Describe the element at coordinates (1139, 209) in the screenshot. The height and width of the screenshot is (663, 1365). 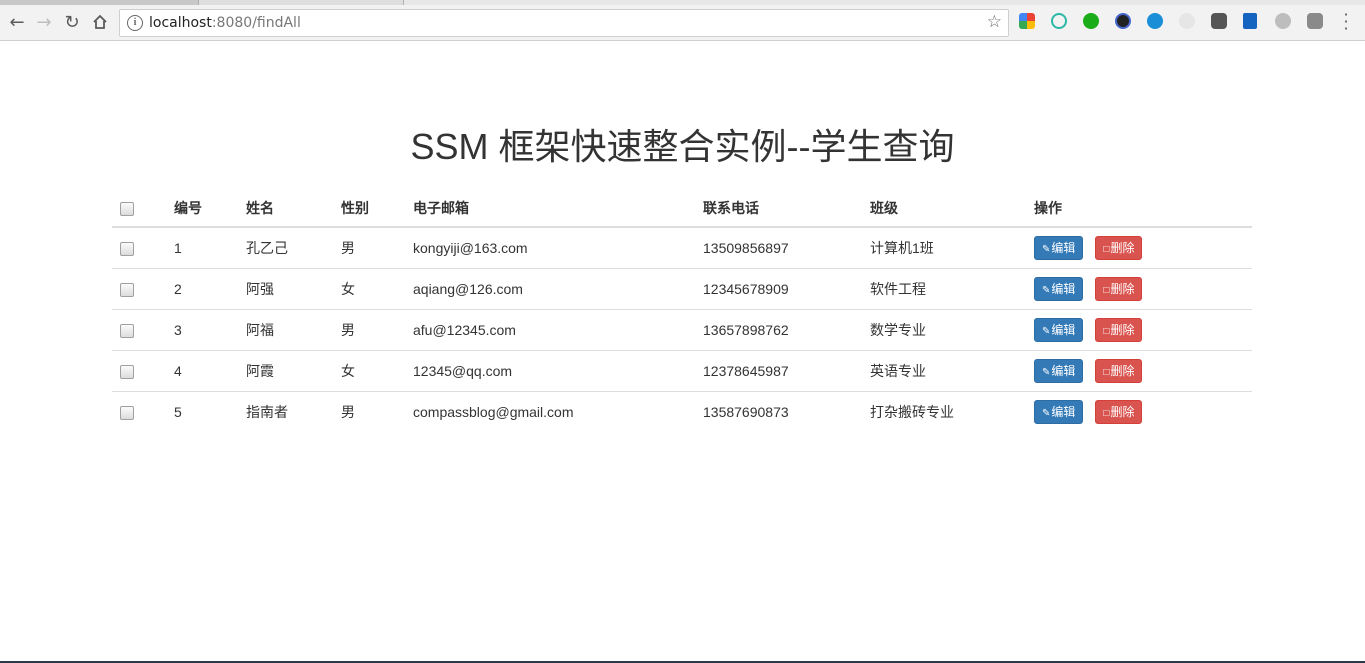
I see `column-header-actions: 操作` at that location.